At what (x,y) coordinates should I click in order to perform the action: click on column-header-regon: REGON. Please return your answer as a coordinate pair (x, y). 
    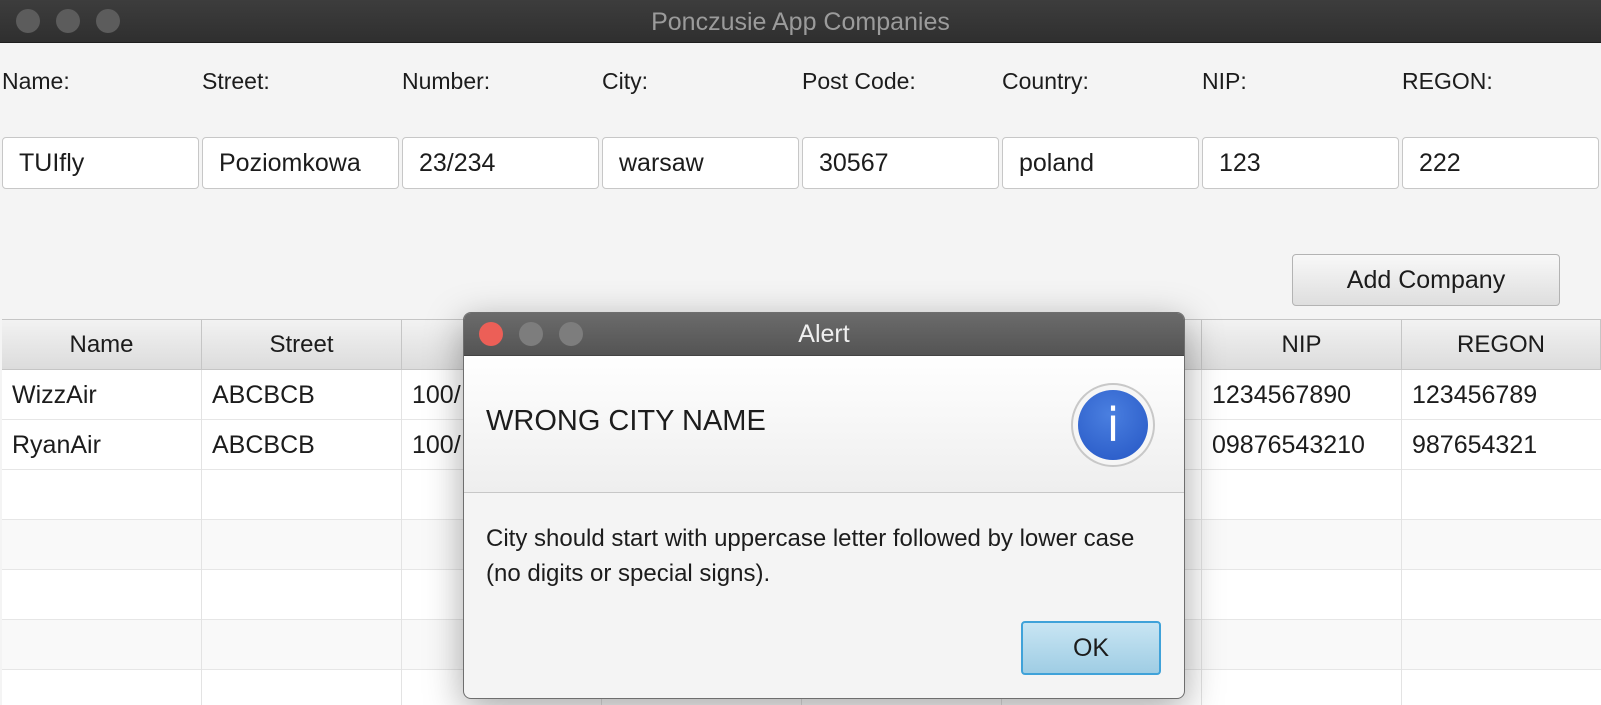
    Looking at the image, I should click on (1501, 345).